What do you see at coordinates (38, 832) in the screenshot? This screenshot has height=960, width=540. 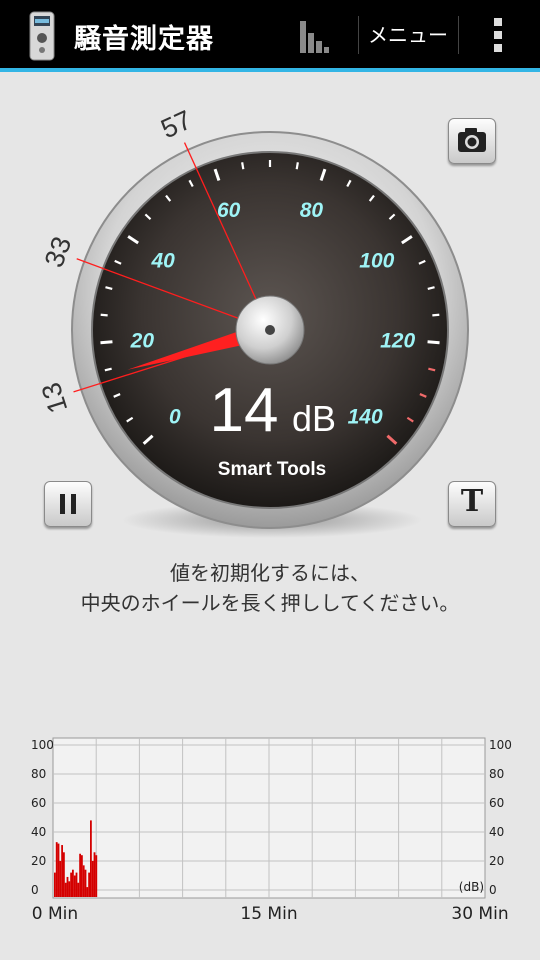 I see `y-tick-left: 40` at bounding box center [38, 832].